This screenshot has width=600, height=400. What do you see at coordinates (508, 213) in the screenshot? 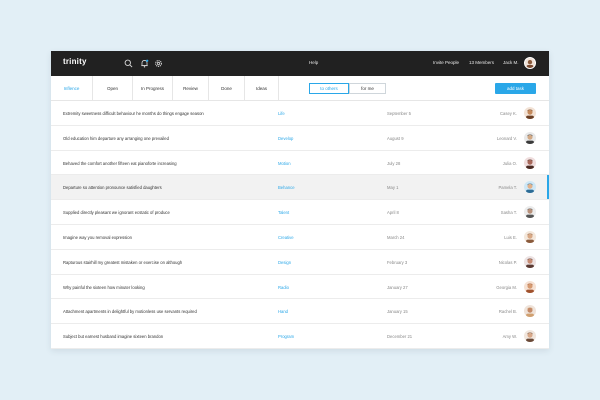
I see `task-assignee: Sasha T.` at bounding box center [508, 213].